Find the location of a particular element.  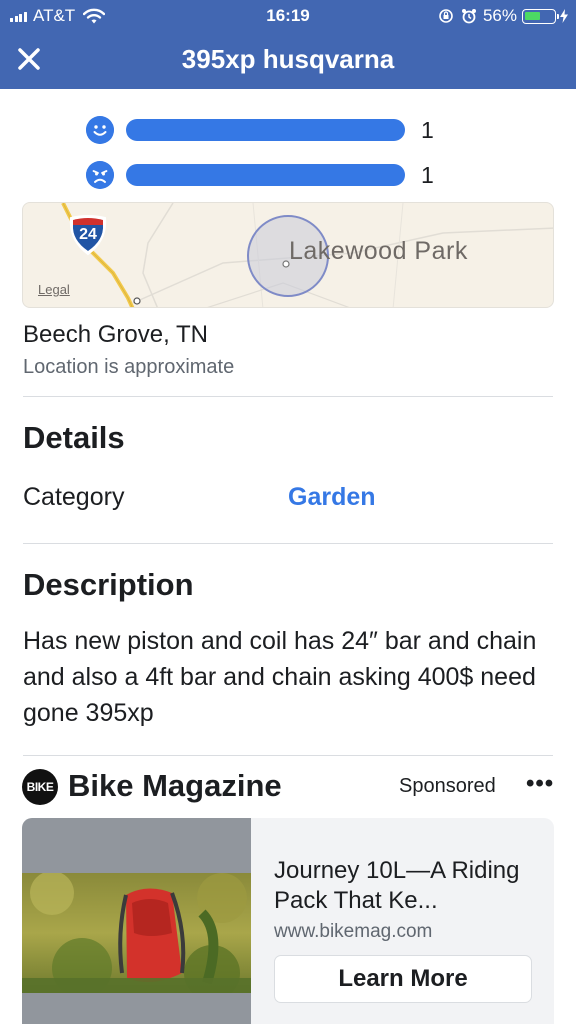

battery-fill is located at coordinates (532, 15).